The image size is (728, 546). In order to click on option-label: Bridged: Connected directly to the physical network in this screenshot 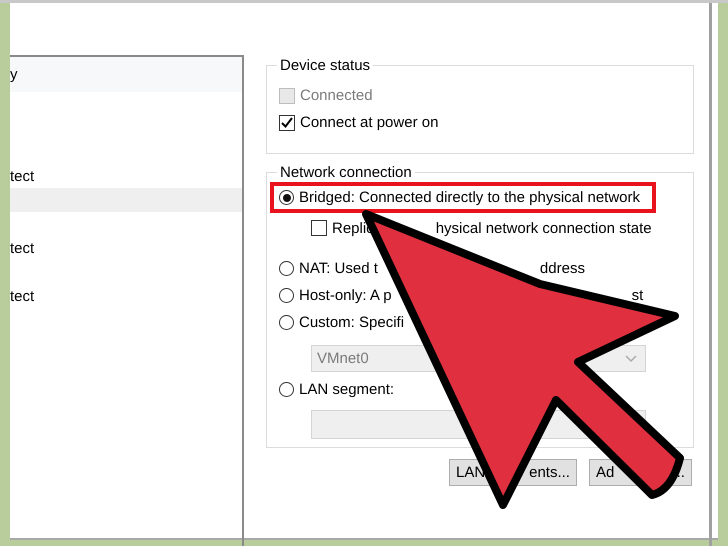, I will do `click(469, 197)`.